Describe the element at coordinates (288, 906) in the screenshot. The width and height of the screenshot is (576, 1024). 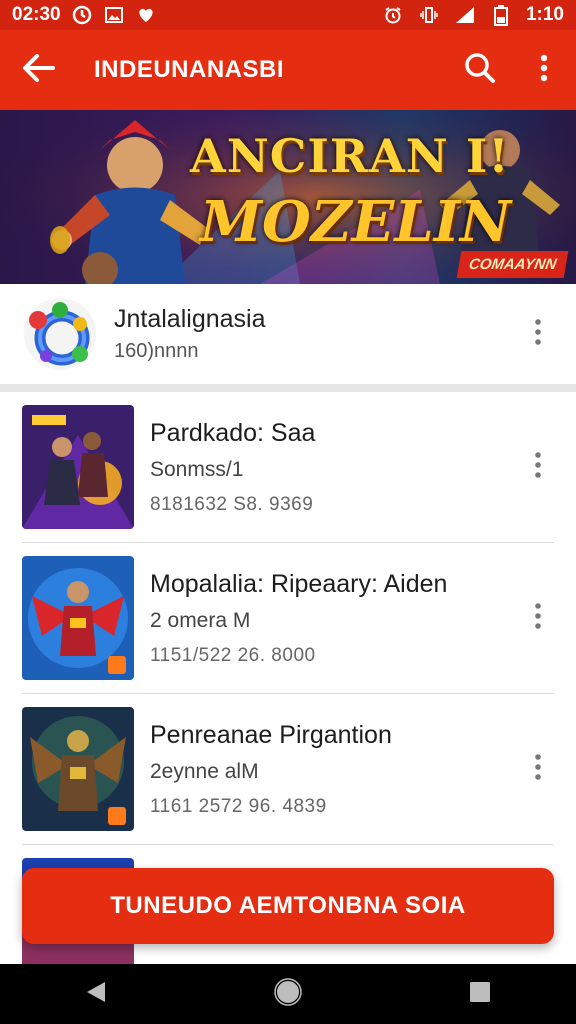
I see `cta-button: TUNEUDO AEMTONBNA SOIA` at that location.